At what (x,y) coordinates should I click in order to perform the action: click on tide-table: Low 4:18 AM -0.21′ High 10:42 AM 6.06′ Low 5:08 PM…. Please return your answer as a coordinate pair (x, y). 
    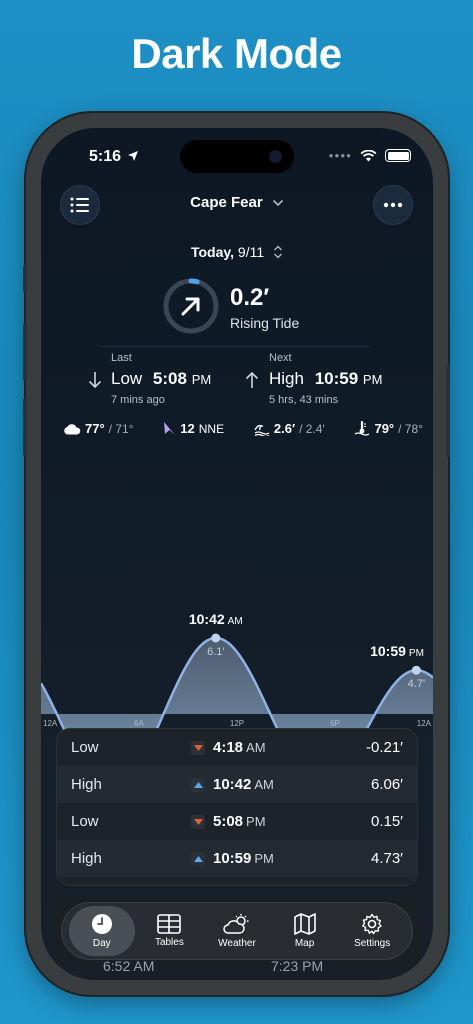
    Looking at the image, I should click on (237, 807).